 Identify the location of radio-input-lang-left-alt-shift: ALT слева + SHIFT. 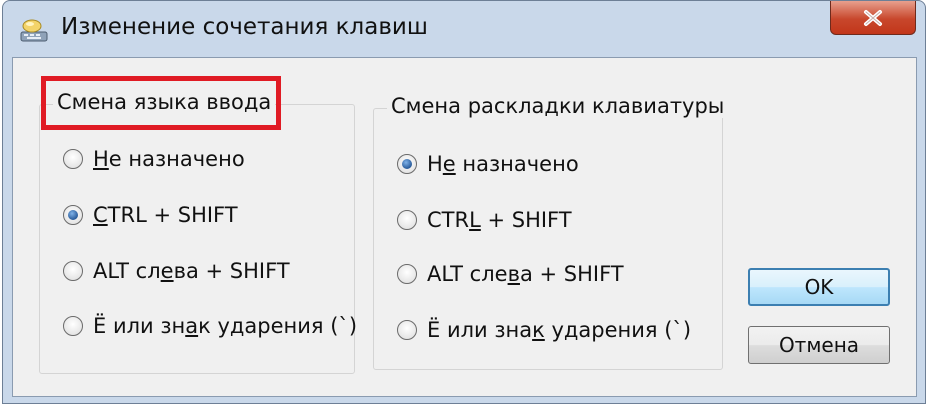
(176, 271).